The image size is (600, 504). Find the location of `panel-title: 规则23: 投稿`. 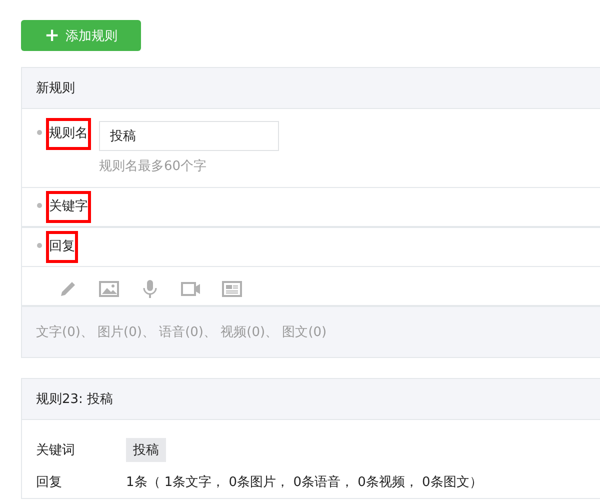

panel-title: 规则23: 投稿 is located at coordinates (75, 399).